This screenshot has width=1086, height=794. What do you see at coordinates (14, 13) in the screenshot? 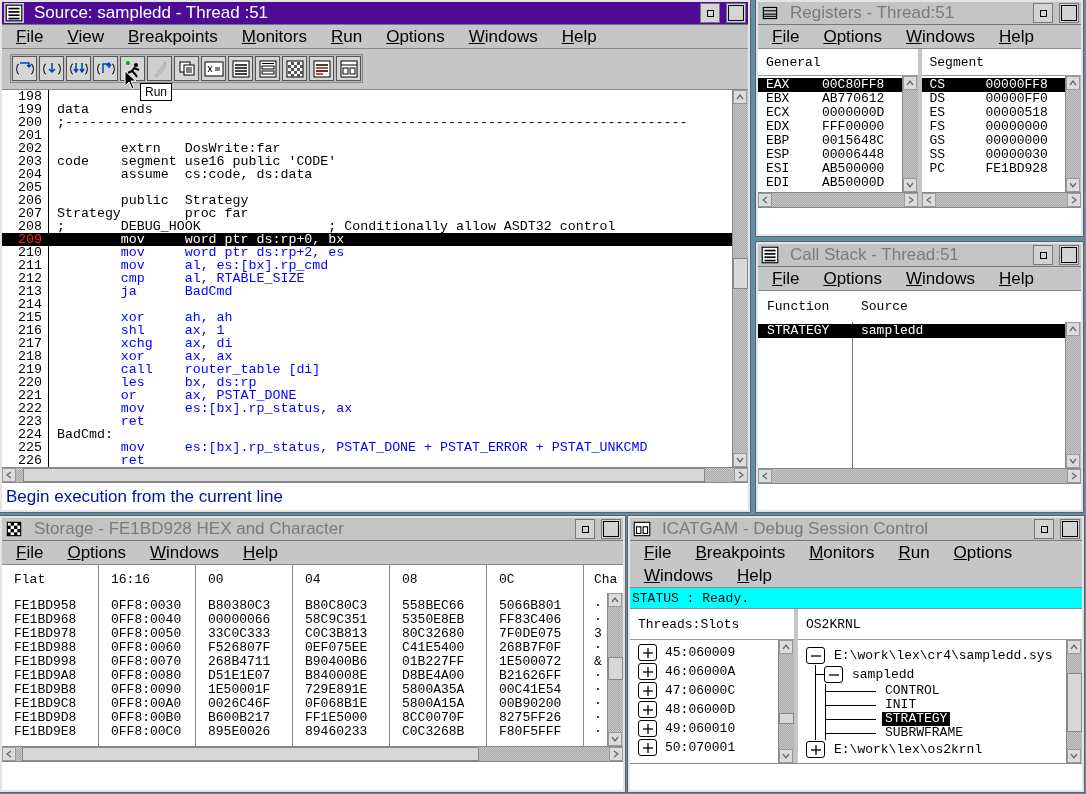
I see `system-menu-icon` at bounding box center [14, 13].